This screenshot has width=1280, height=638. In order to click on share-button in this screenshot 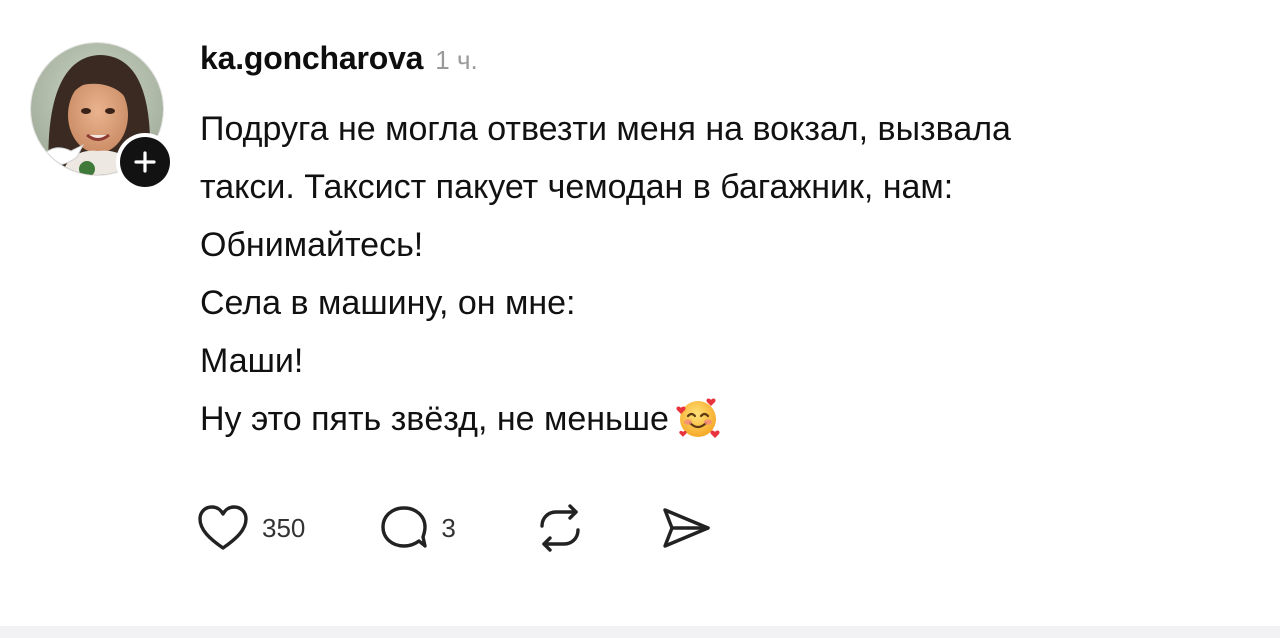, I will do `click(686, 528)`.